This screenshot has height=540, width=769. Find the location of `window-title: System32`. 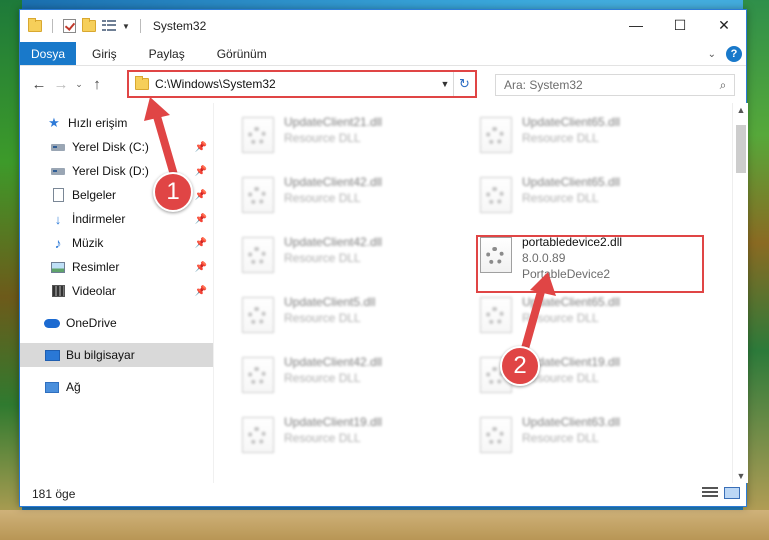

window-title: System32 is located at coordinates (179, 26).